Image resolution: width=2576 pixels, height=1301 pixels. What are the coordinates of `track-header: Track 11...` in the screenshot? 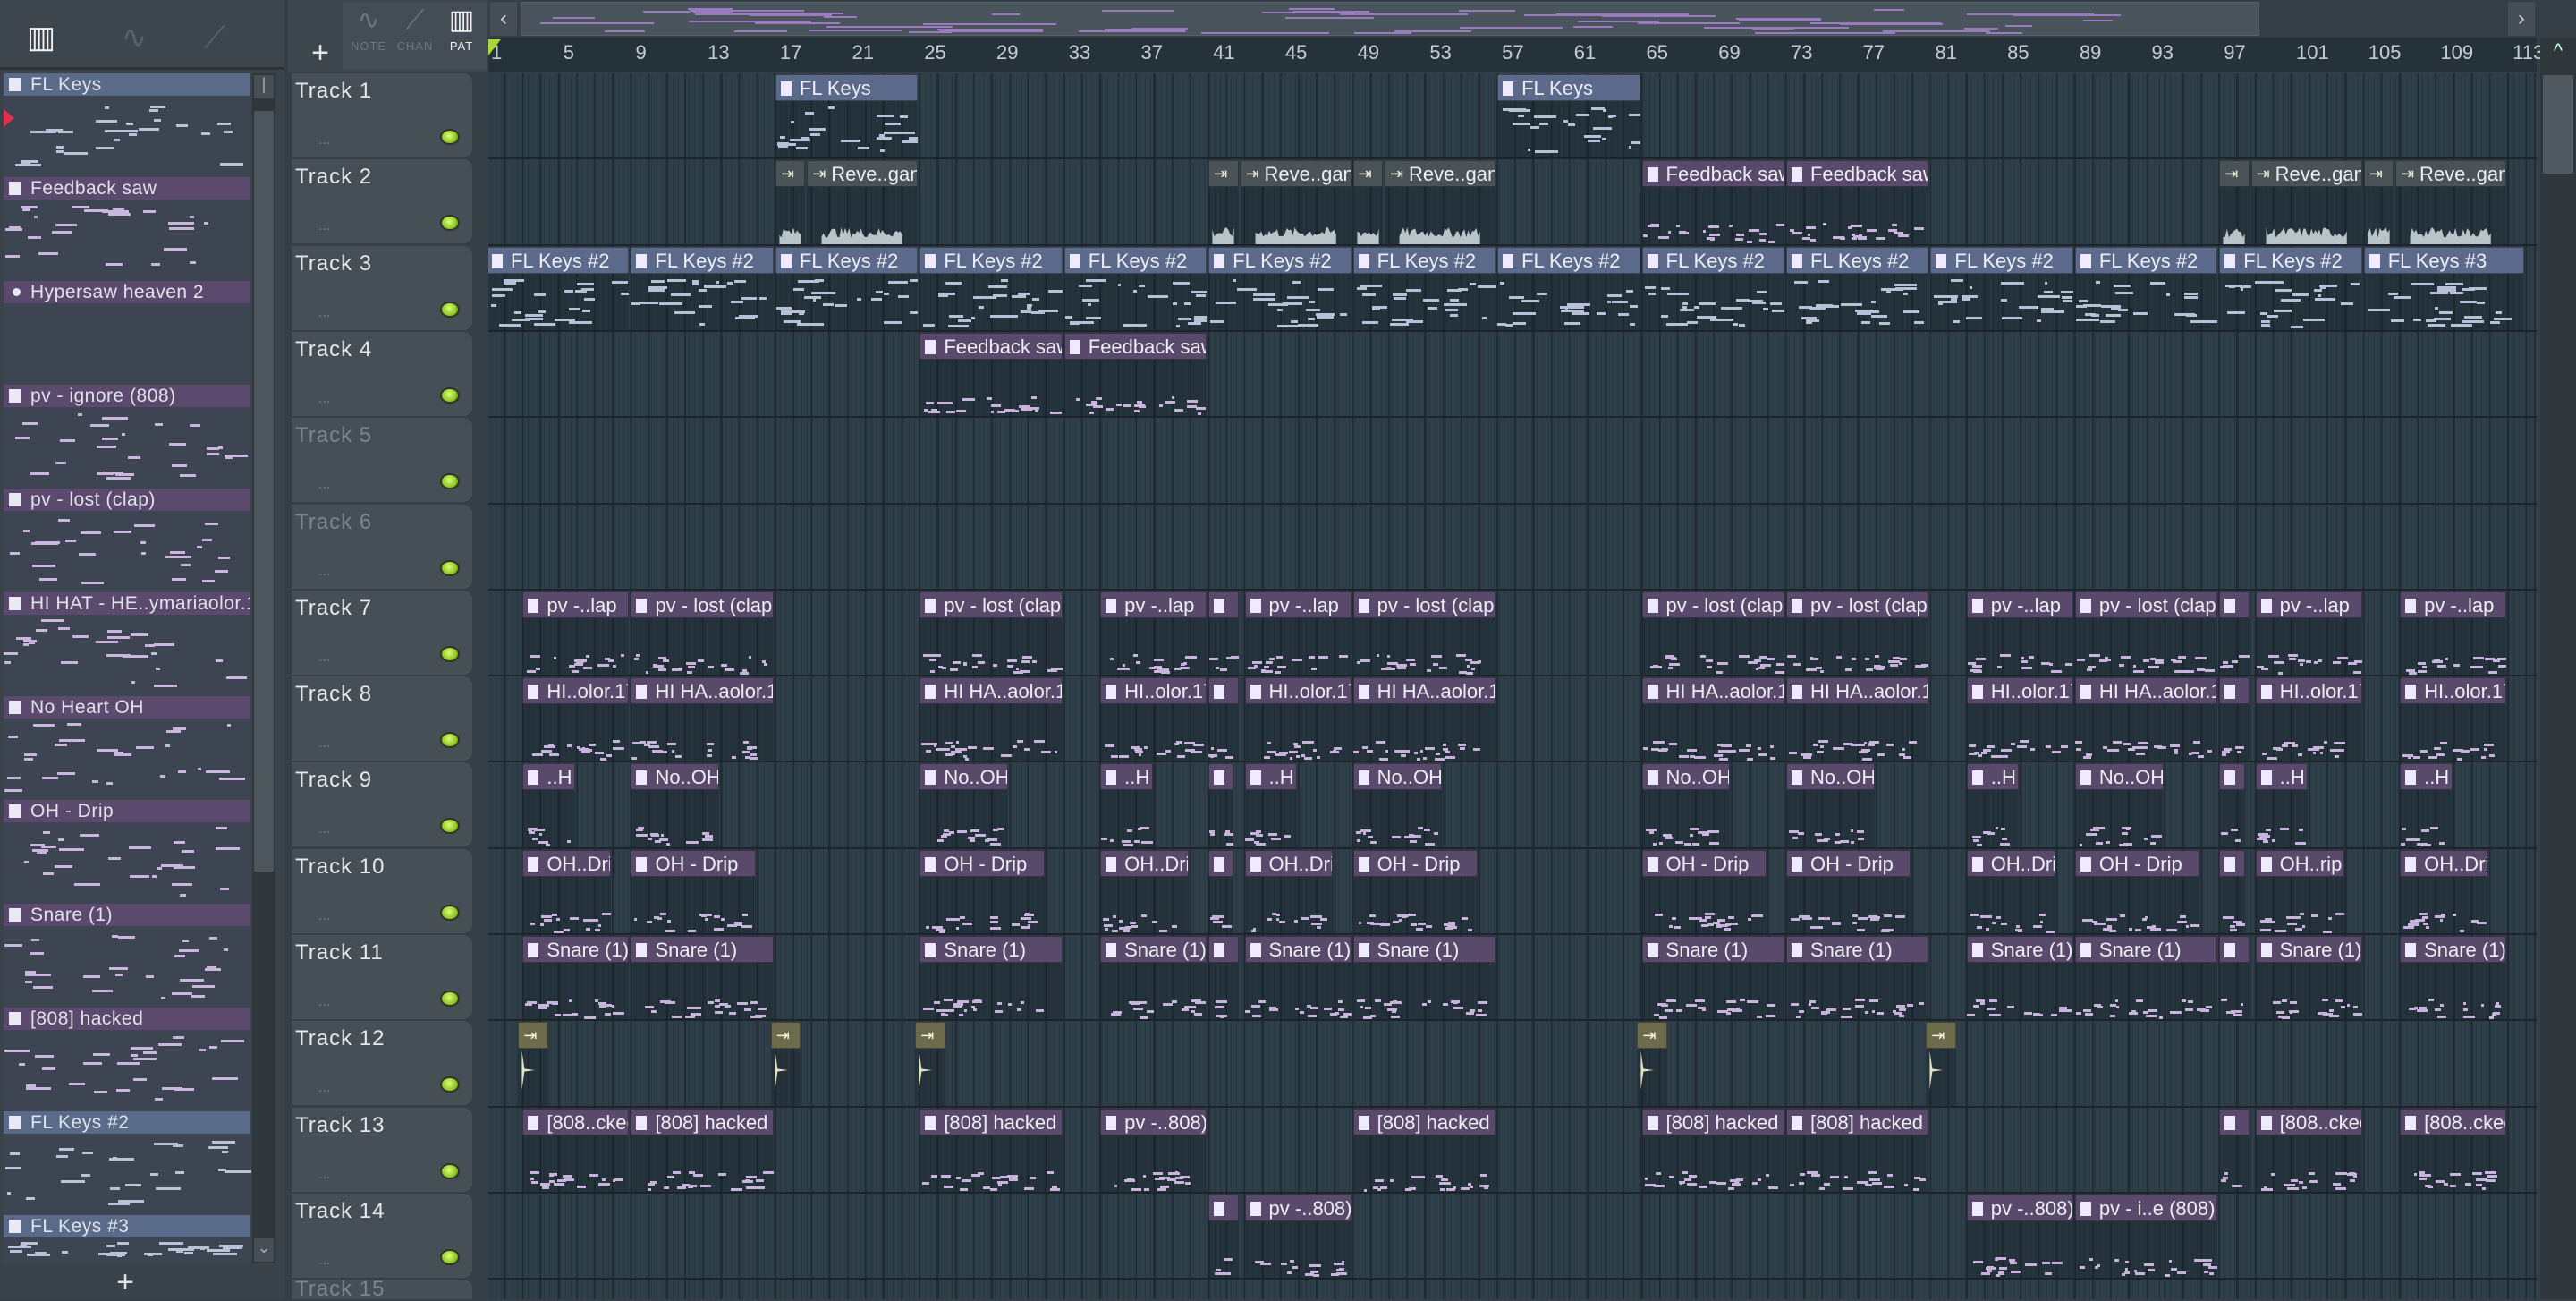 It's located at (382, 977).